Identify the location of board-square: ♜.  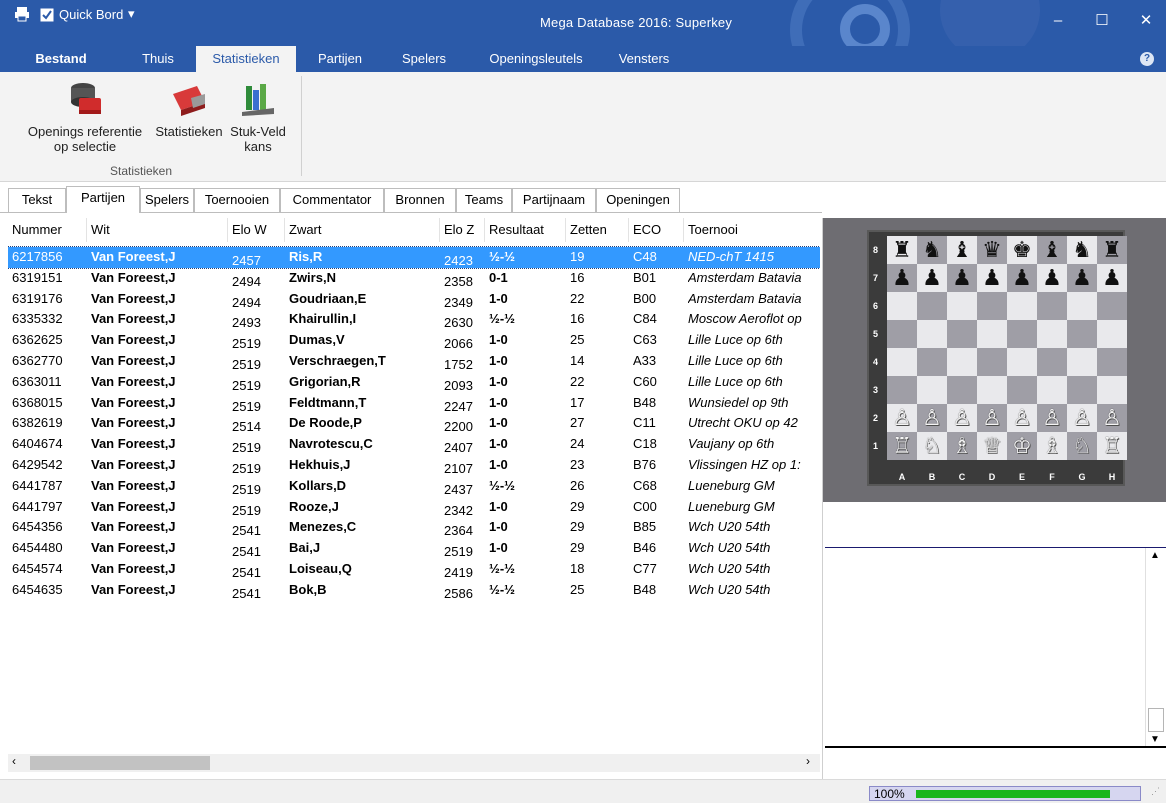
(1112, 250).